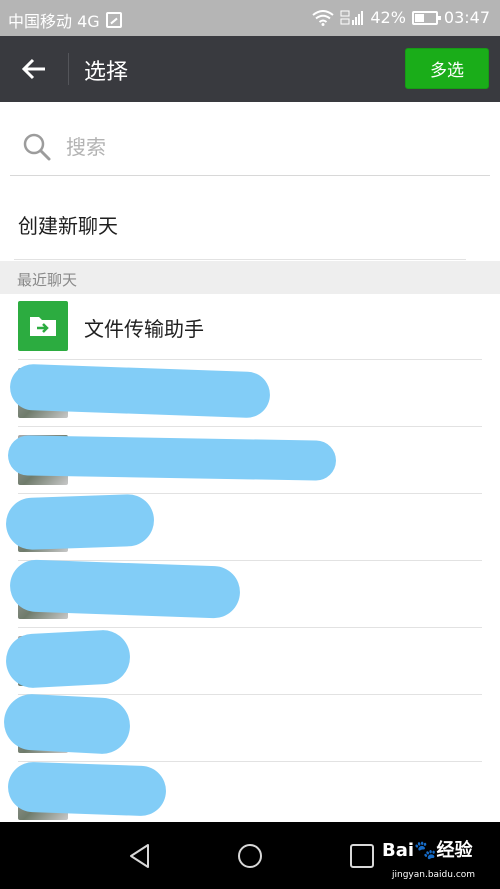 The width and height of the screenshot is (500, 889). Describe the element at coordinates (250, 223) in the screenshot. I see `create-new-chat-item: 创建新聊天` at that location.